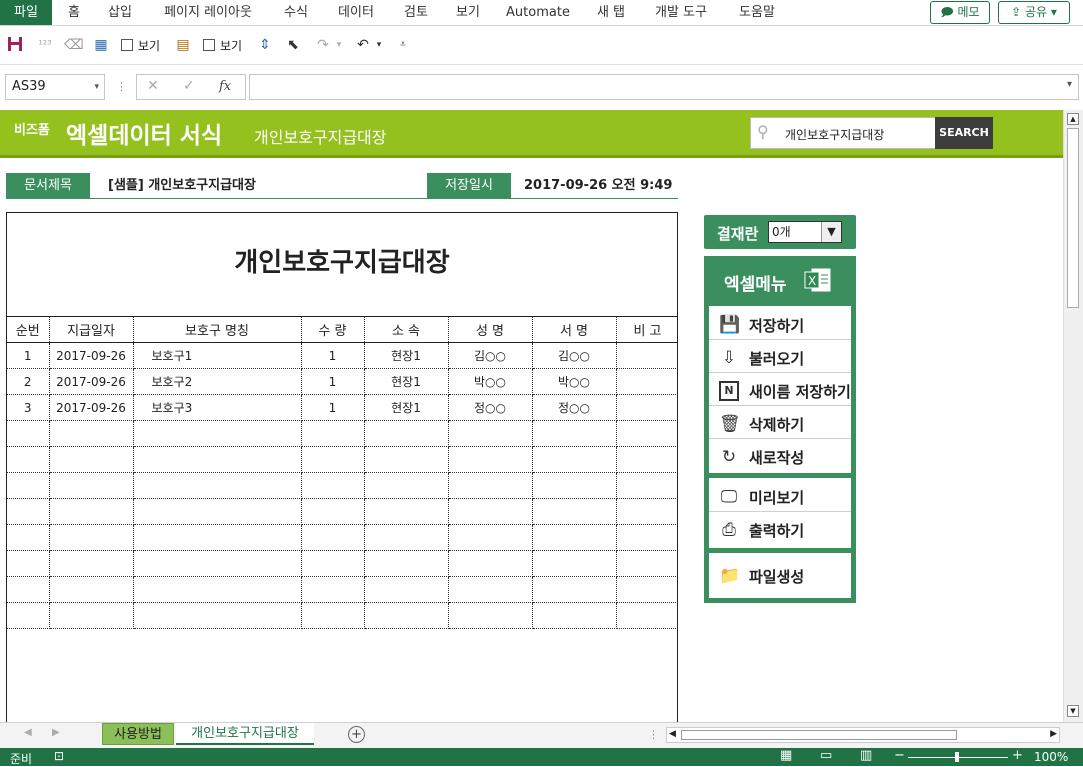 This screenshot has width=1083, height=767. I want to click on confirm-icon: ✓, so click(189, 86).